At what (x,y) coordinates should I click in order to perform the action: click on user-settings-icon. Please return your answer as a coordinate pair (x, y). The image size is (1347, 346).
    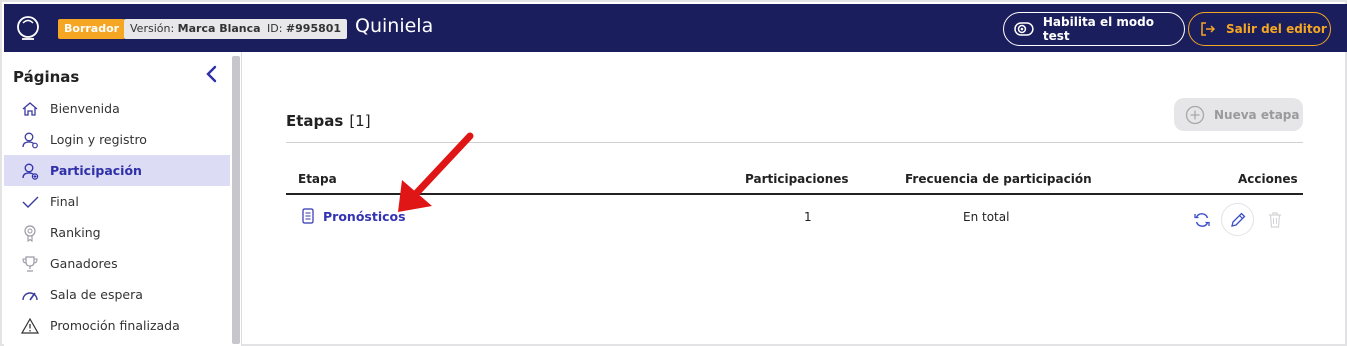
    Looking at the image, I should click on (30, 140).